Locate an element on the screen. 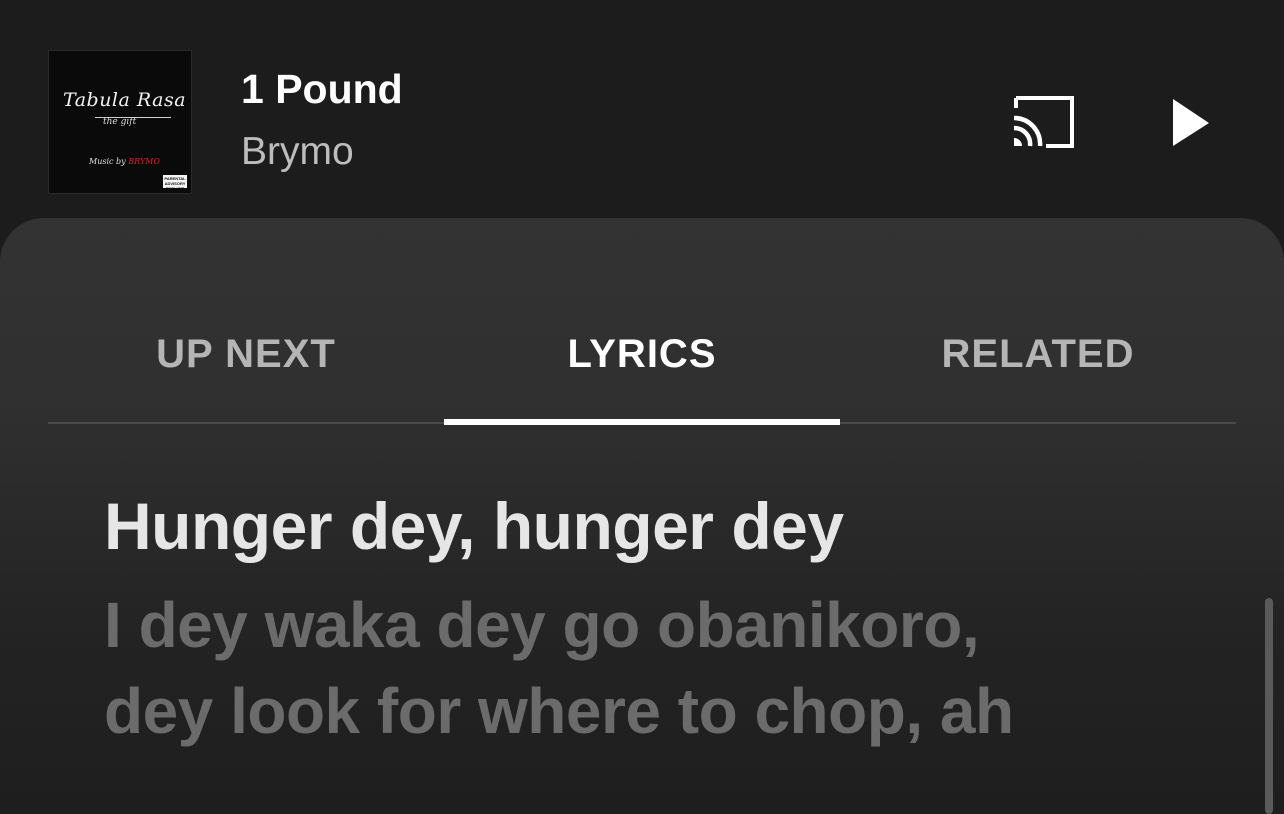 This screenshot has height=814, width=1284. album-art-credit-prefix: Music by is located at coordinates (107, 161).